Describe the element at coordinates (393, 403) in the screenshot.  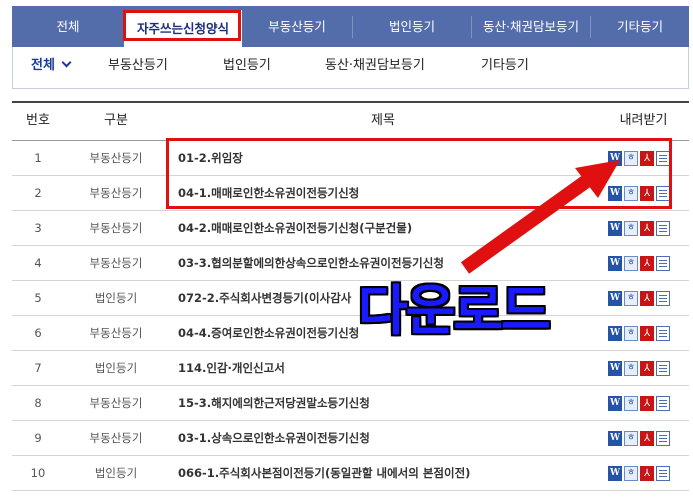
I see `row-title-link: 15-3.해지에의한근저당권말소등기신청` at that location.